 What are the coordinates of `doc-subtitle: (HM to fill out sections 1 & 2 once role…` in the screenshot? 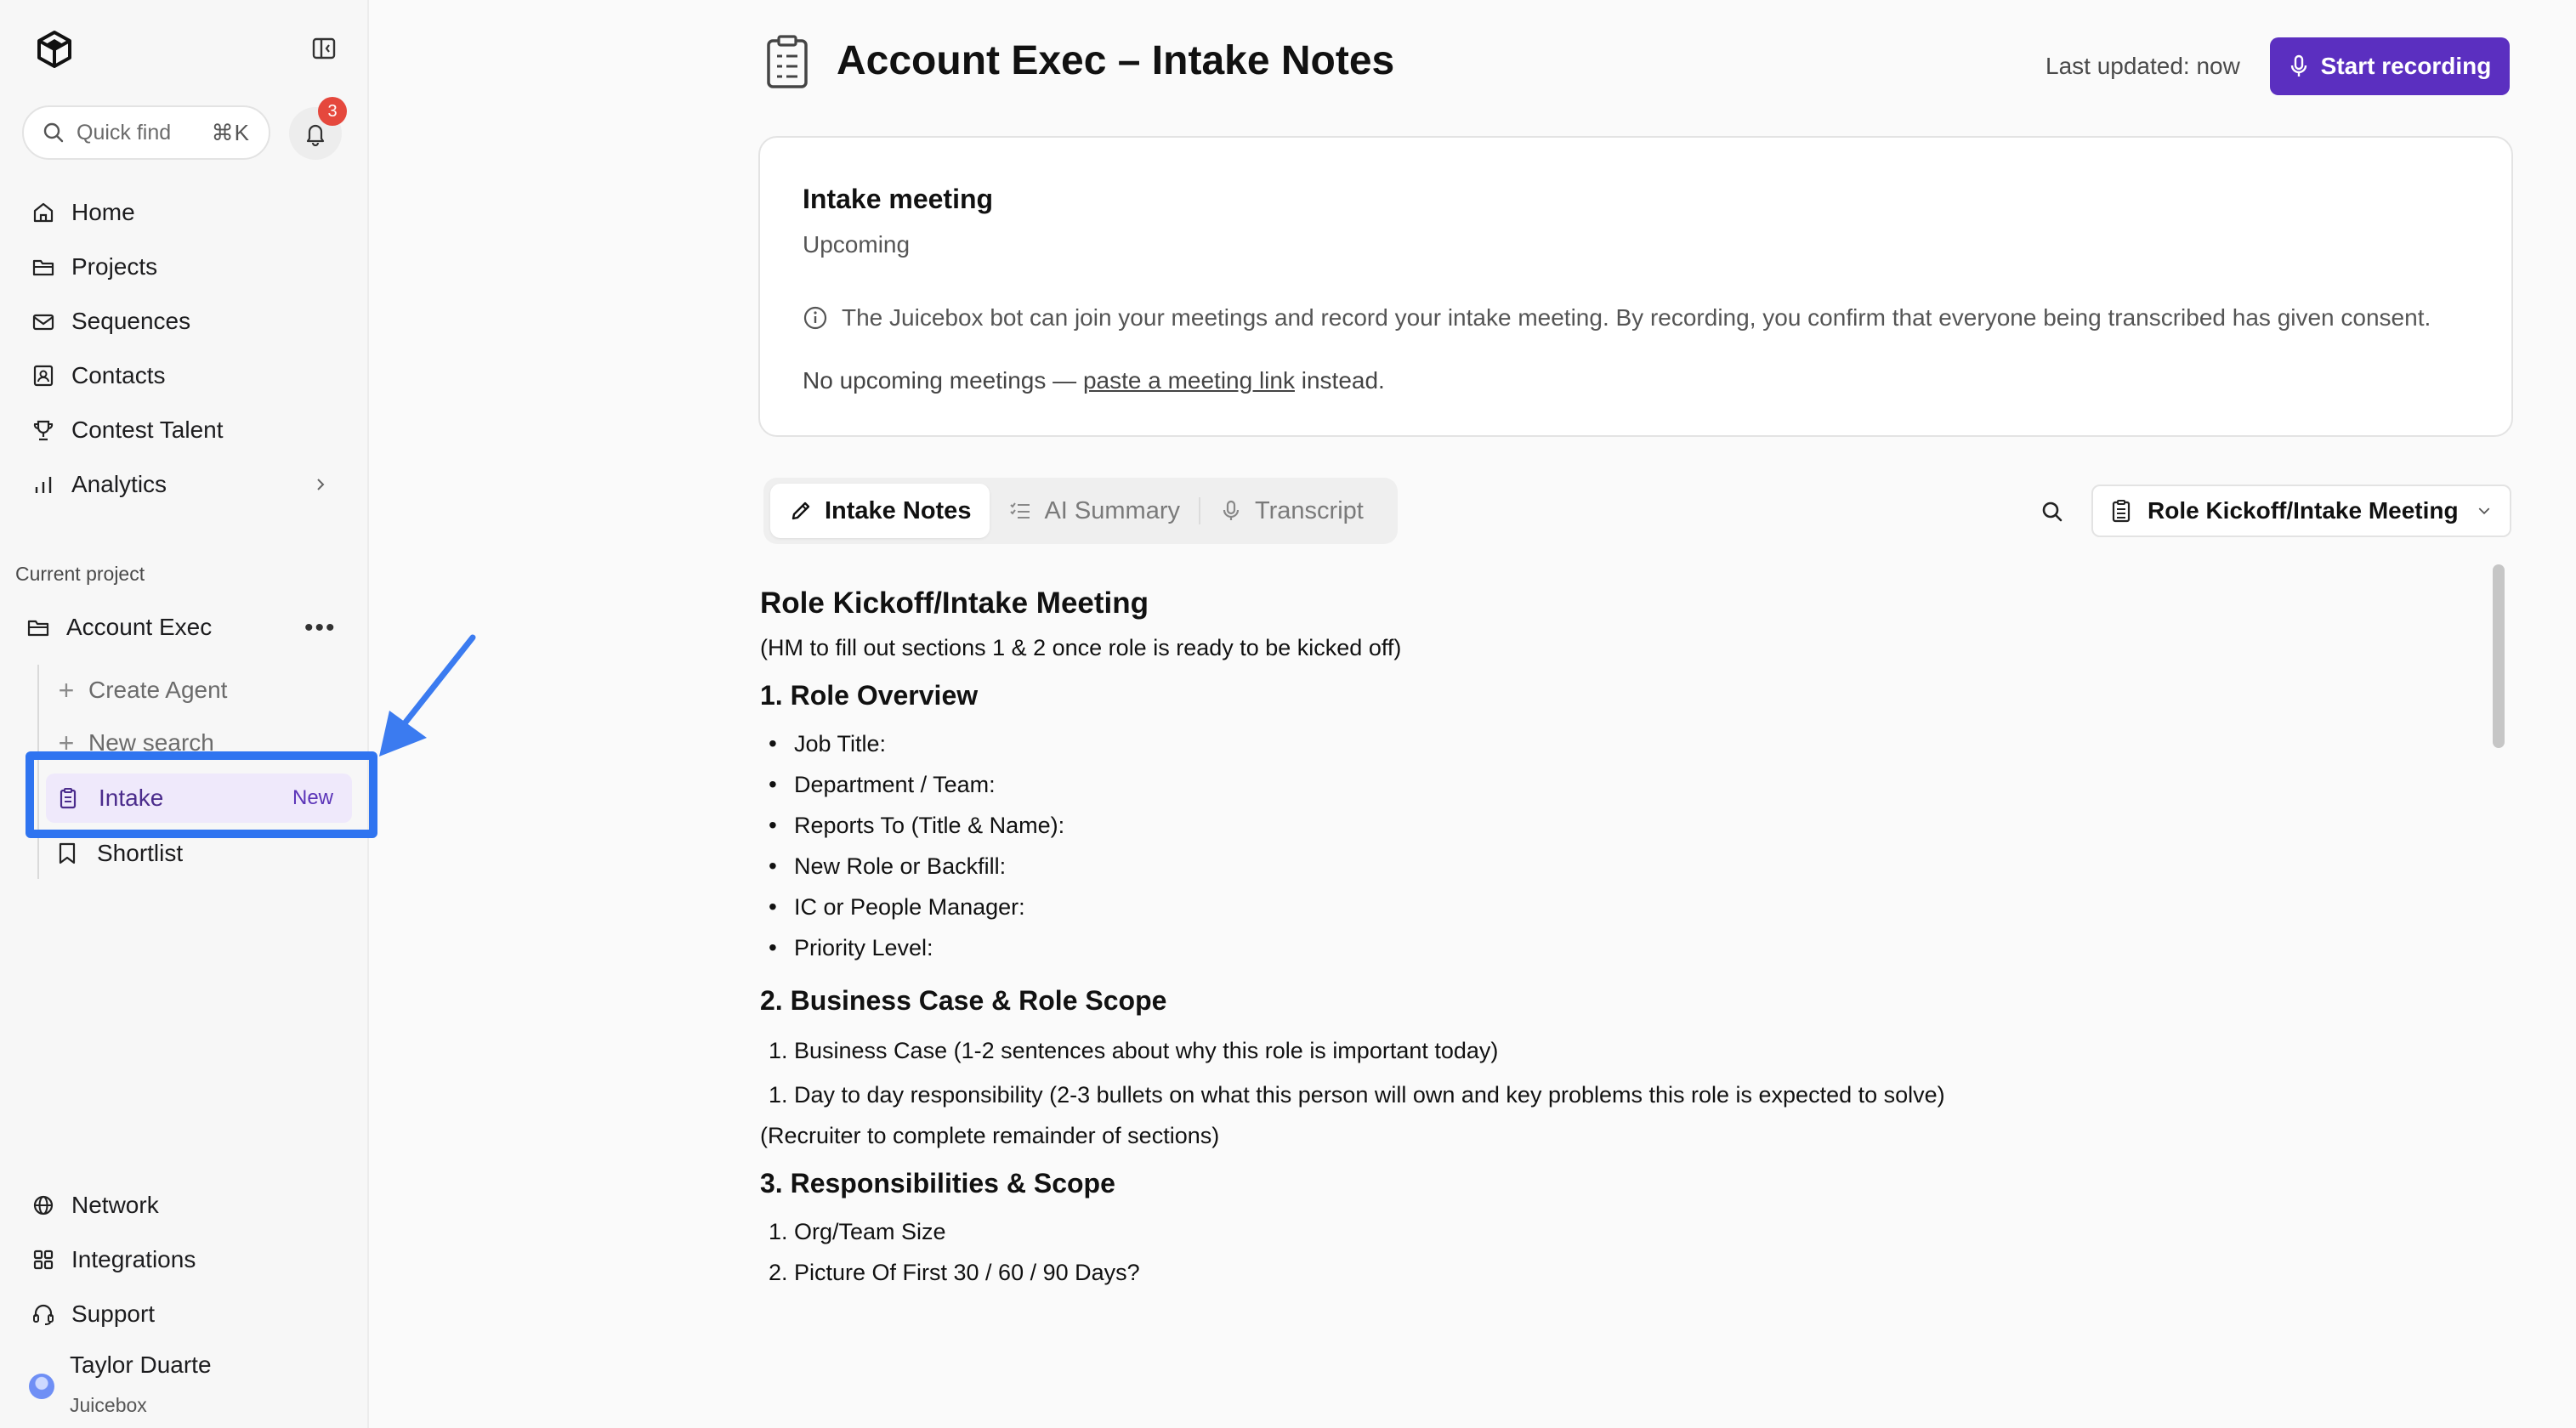 It's located at (1081, 647).